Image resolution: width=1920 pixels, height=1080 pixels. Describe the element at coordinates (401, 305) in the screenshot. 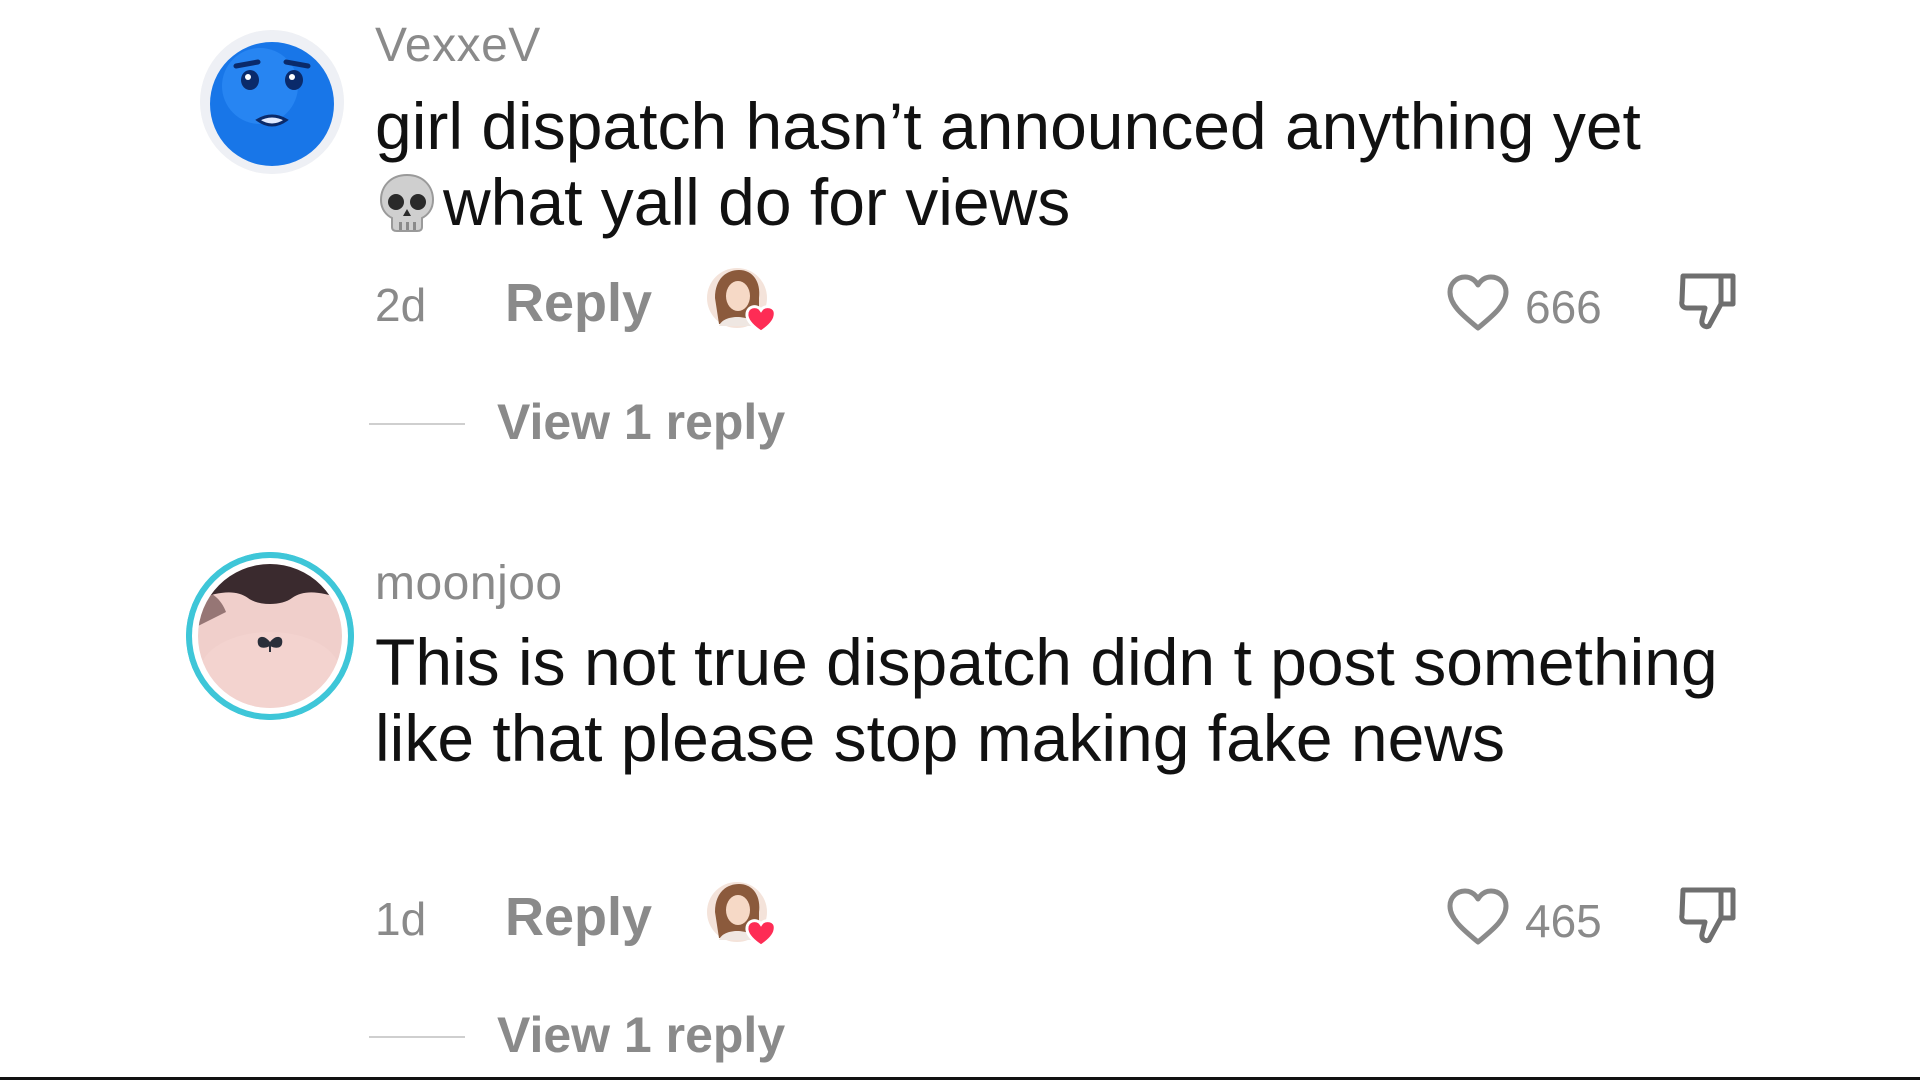

I see `comment-age: 2d` at that location.